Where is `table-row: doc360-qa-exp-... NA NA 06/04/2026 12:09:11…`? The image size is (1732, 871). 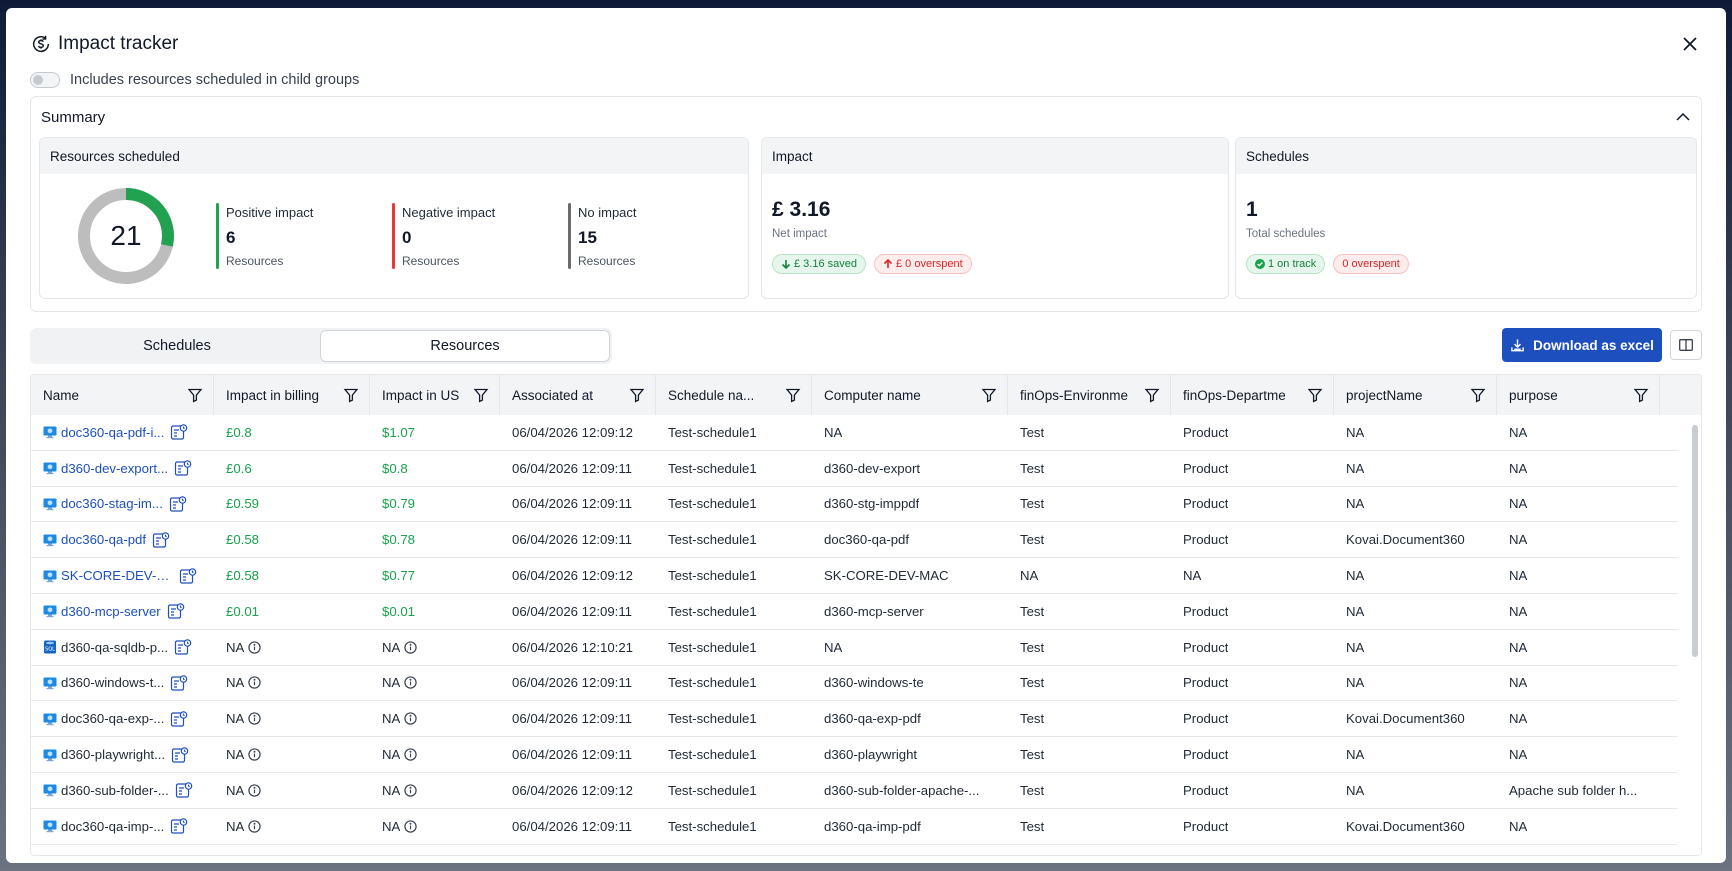 table-row: doc360-qa-exp-... NA NA 06/04/2026 12:09:11… is located at coordinates (854, 719).